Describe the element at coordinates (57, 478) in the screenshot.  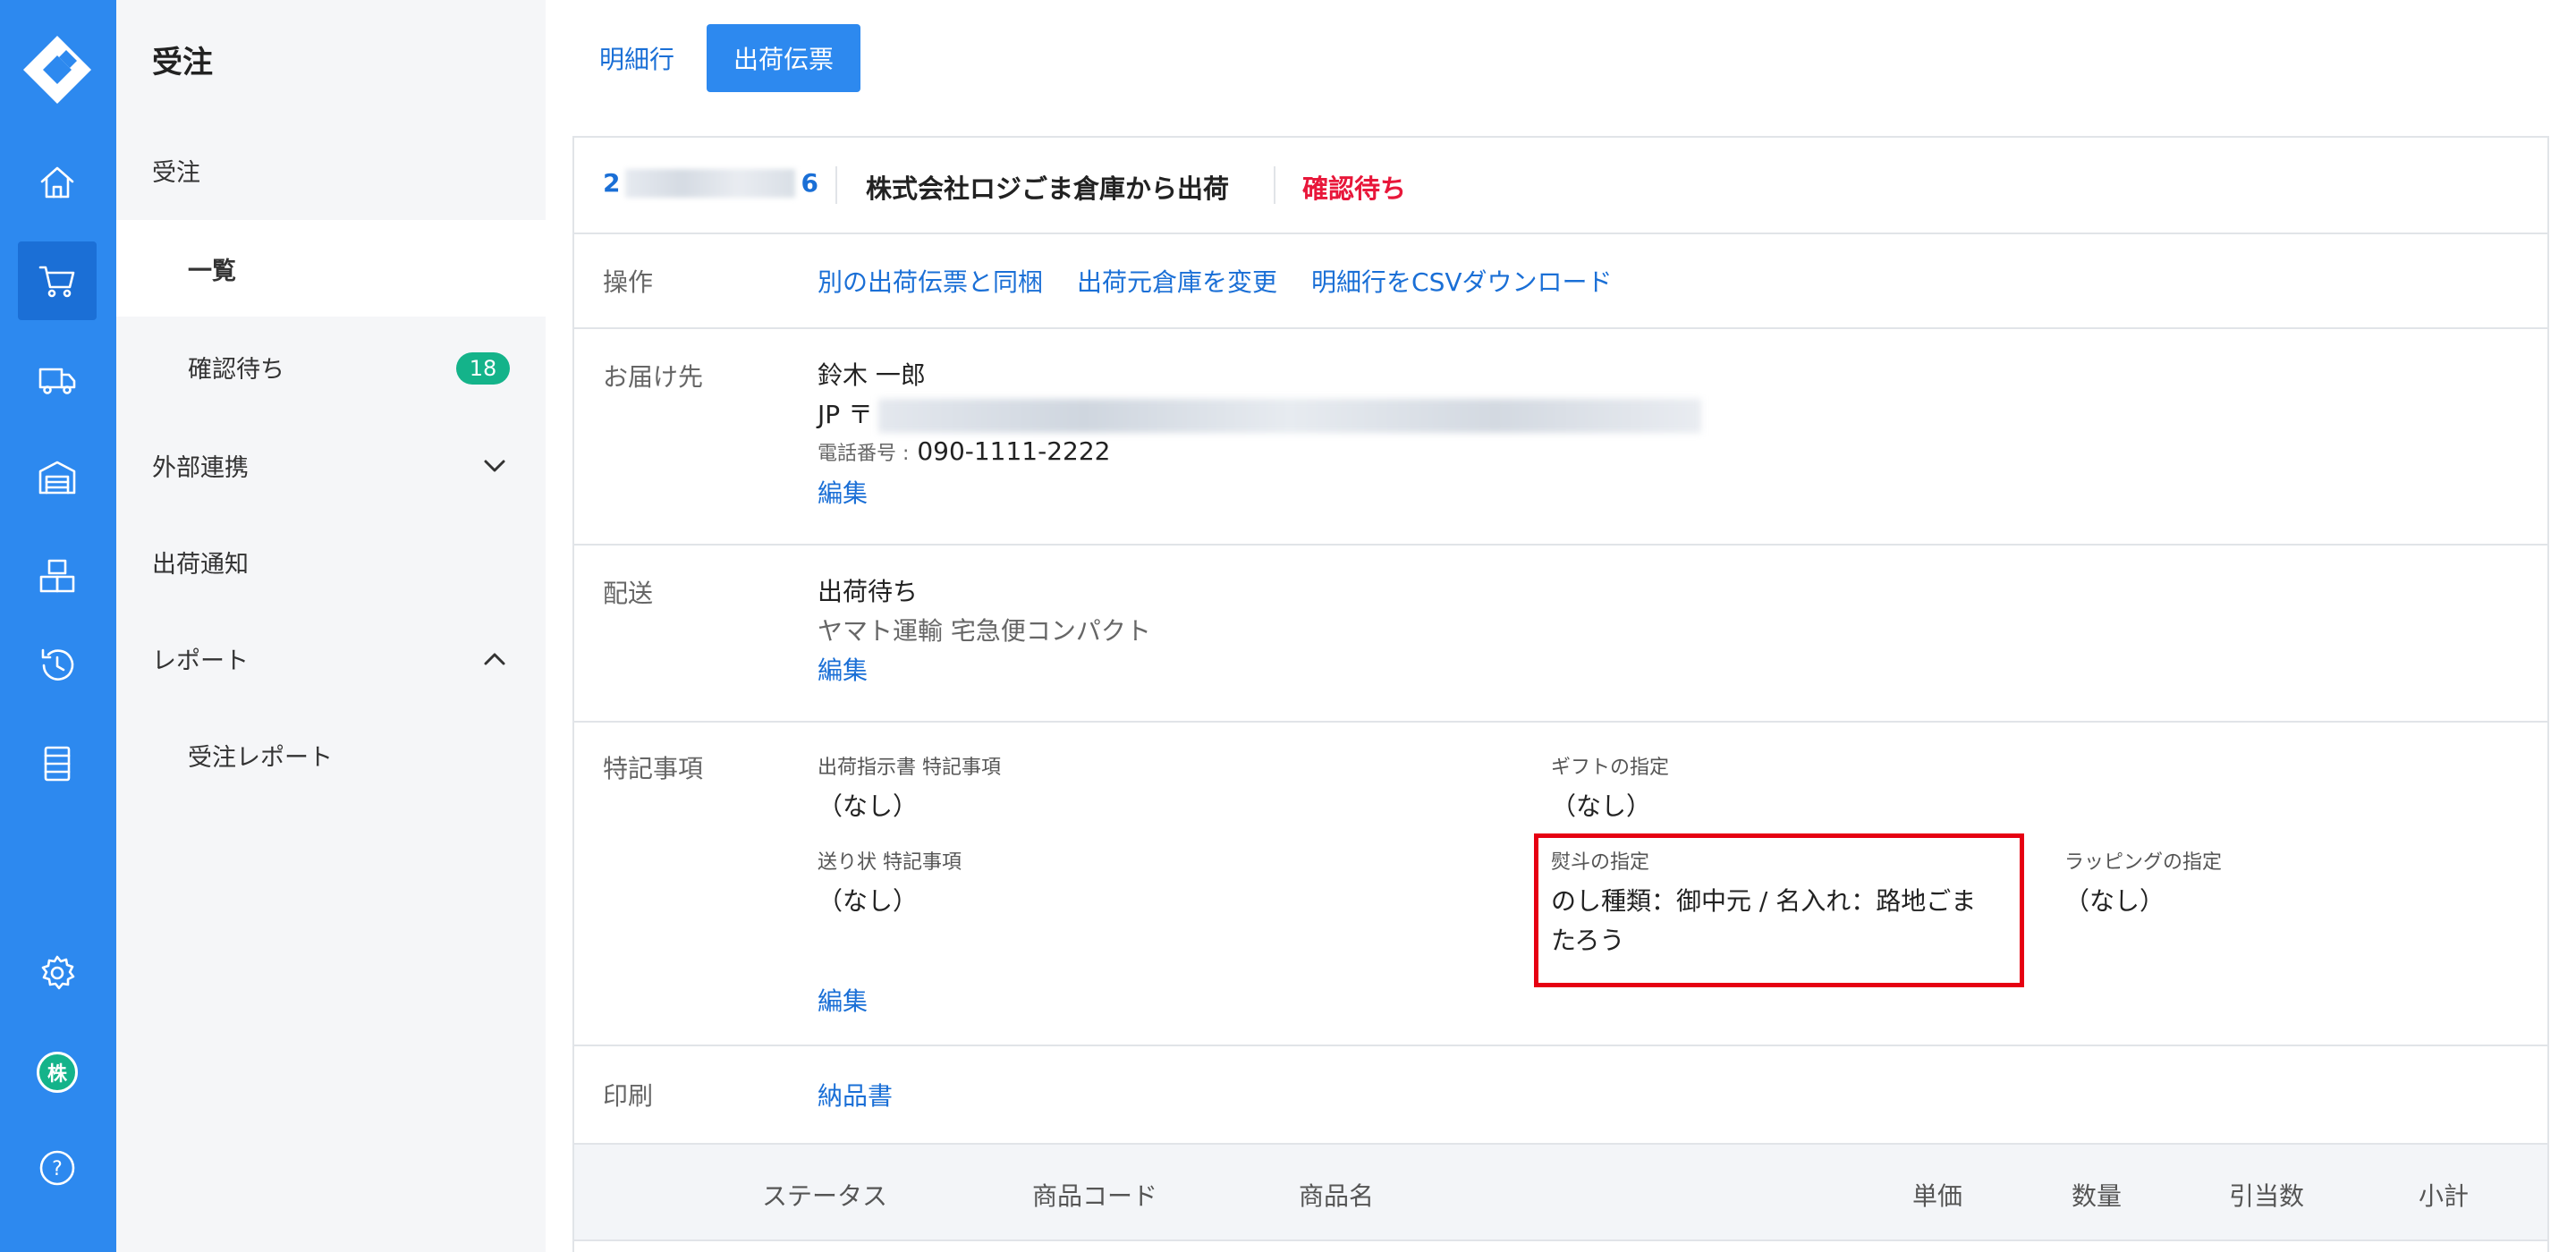
I see `warehouse-icon` at that location.